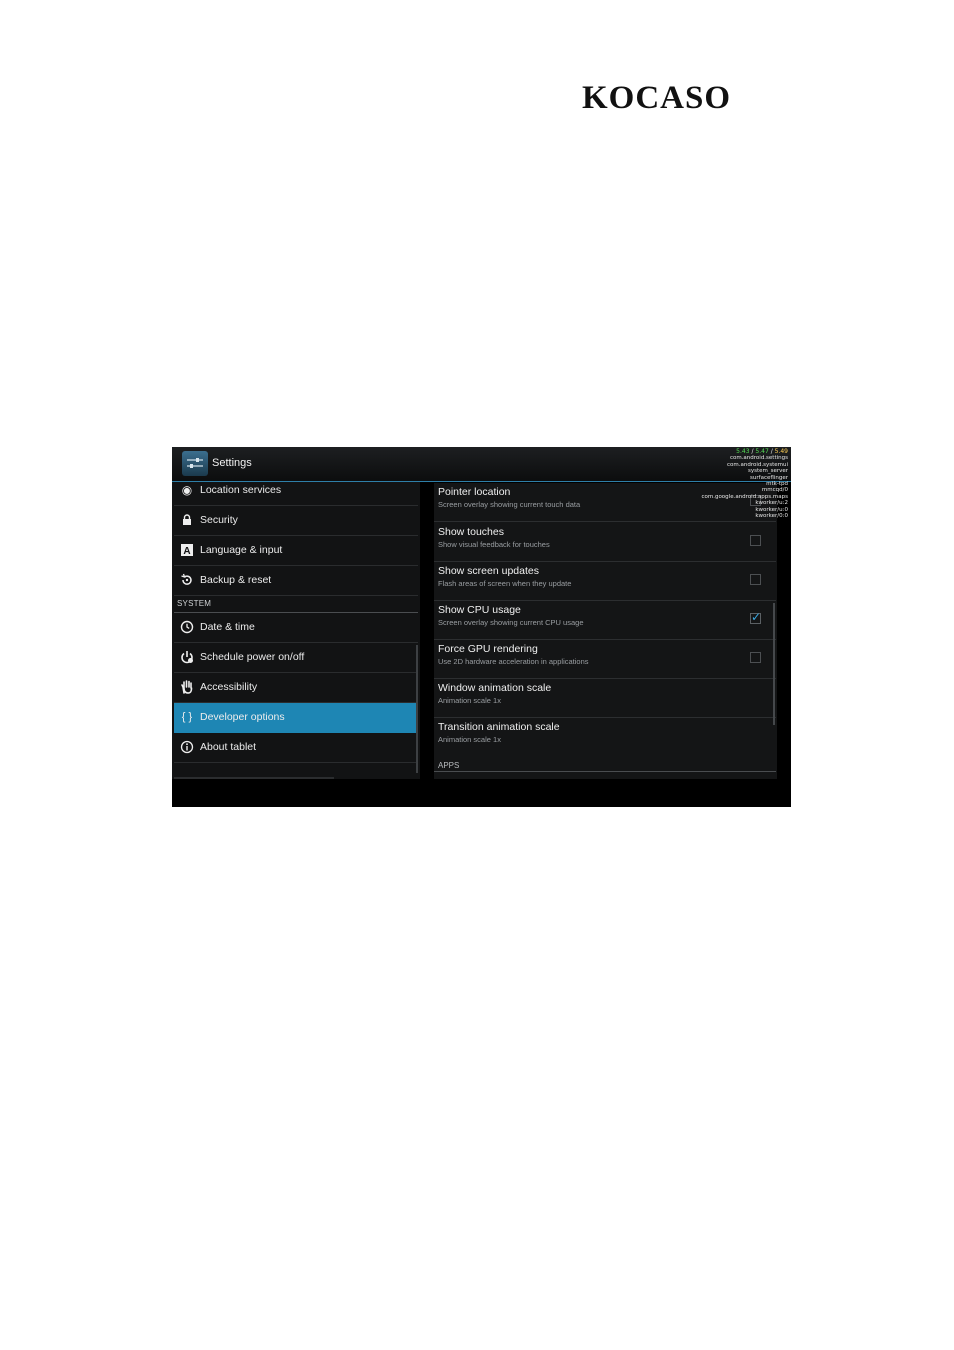 The image size is (954, 1350). Describe the element at coordinates (296, 581) in the screenshot. I see `sidebar-item-backup-reset: Backup & reset` at that location.